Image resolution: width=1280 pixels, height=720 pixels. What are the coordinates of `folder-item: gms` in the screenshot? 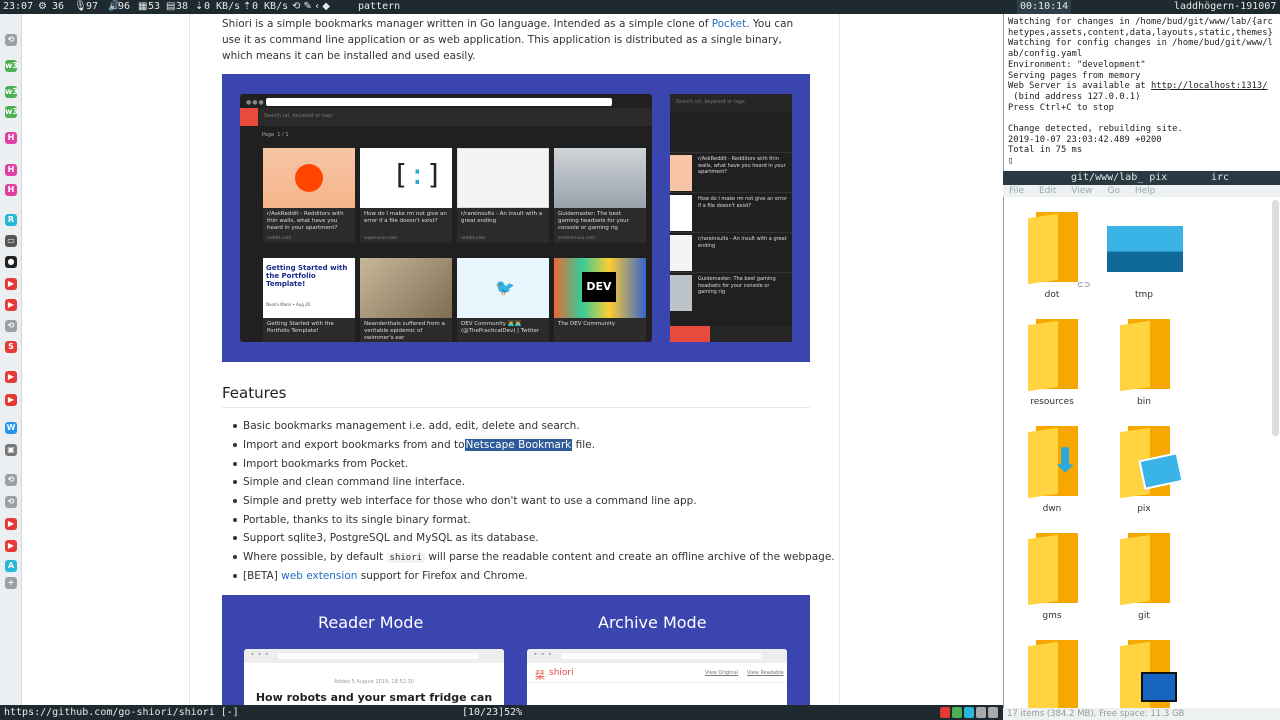 It's located at (1052, 573).